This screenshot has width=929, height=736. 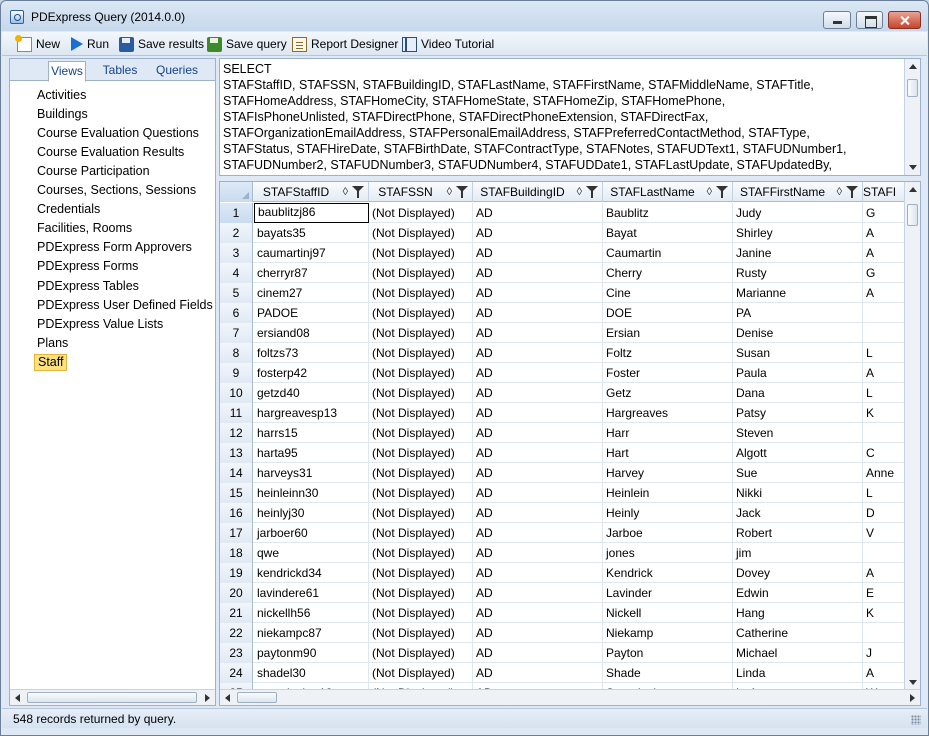 What do you see at coordinates (668, 533) in the screenshot?
I see `table-cell: Jarboe` at bounding box center [668, 533].